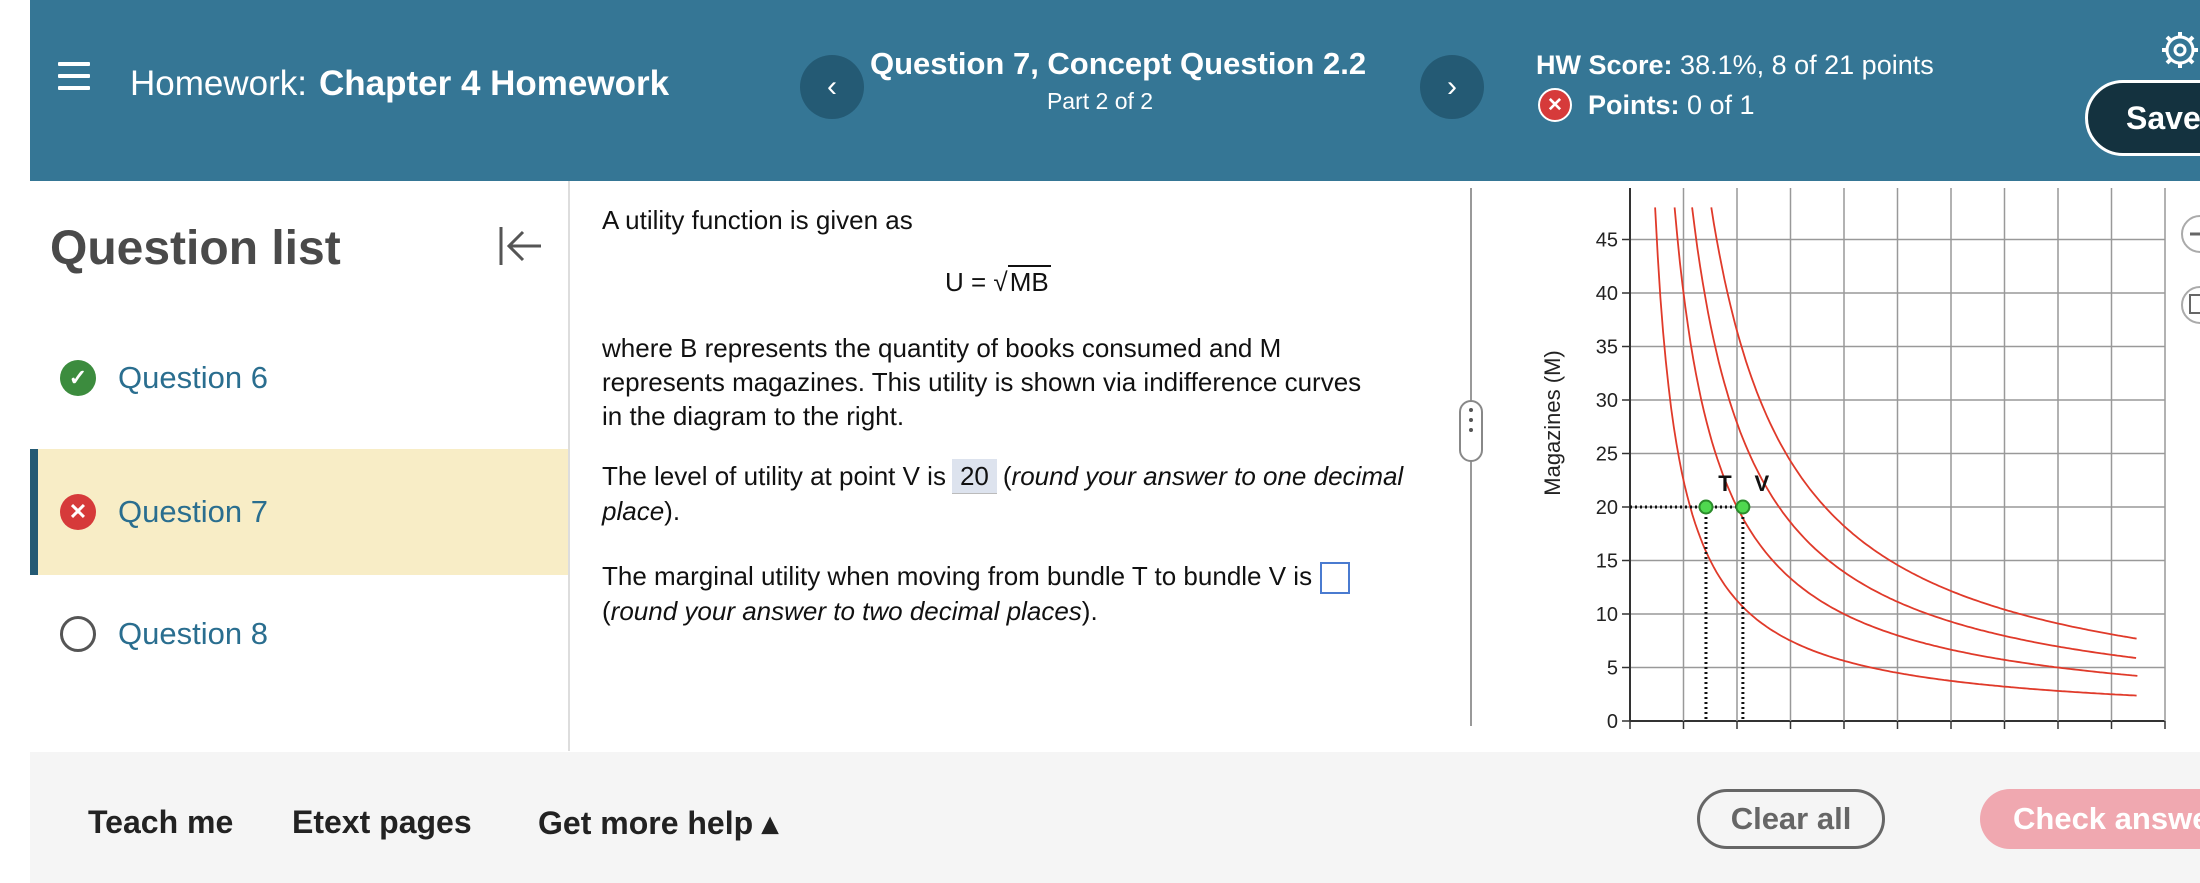 The height and width of the screenshot is (883, 2200). Describe the element at coordinates (78, 512) in the screenshot. I see `incorrect-x-icon: ✕` at that location.